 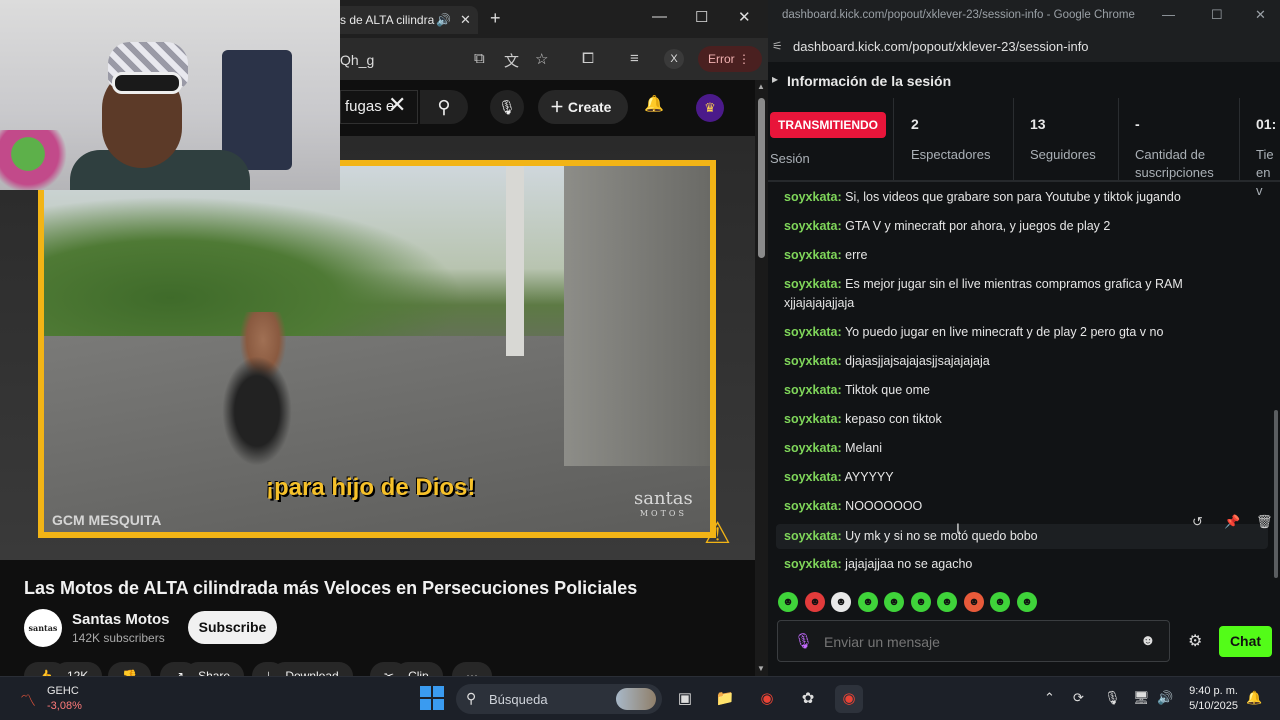 I want to click on chat-message: soyxkata: jajajajjaa no se agacho, so click(x=1004, y=564).